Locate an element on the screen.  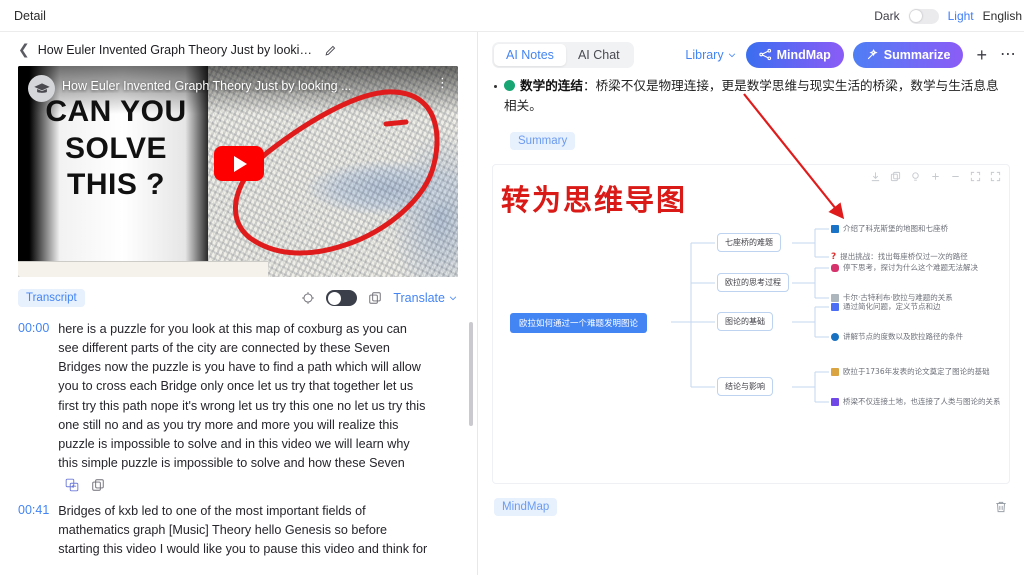
add-button: + is located at coordinates (981, 55).